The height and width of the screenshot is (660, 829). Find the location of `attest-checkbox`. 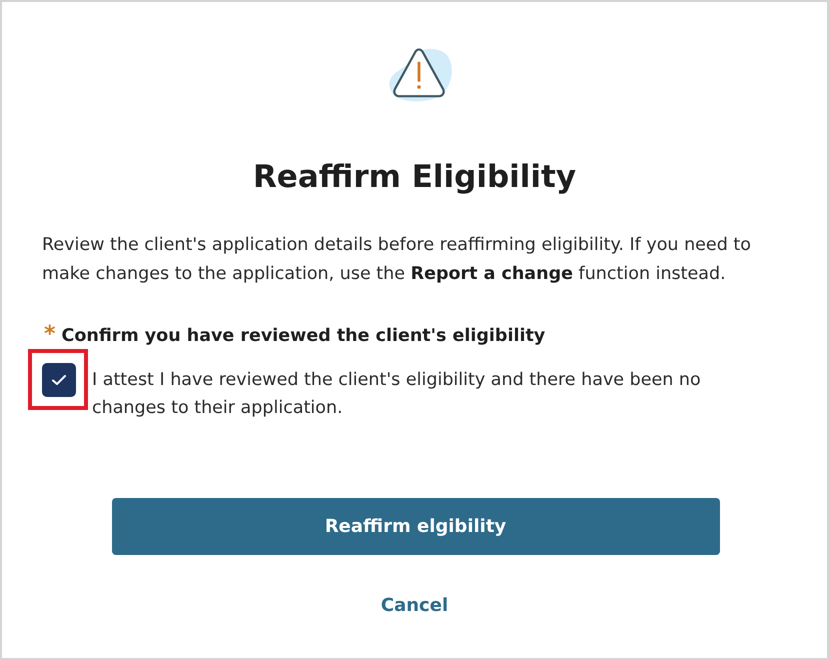

attest-checkbox is located at coordinates (59, 380).